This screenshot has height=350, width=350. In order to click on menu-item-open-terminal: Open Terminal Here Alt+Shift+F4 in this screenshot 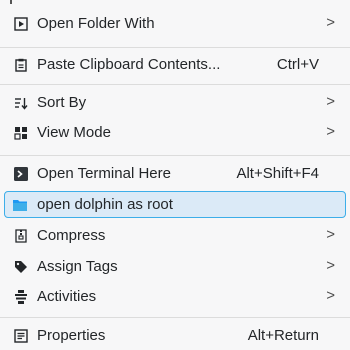, I will do `click(175, 173)`.